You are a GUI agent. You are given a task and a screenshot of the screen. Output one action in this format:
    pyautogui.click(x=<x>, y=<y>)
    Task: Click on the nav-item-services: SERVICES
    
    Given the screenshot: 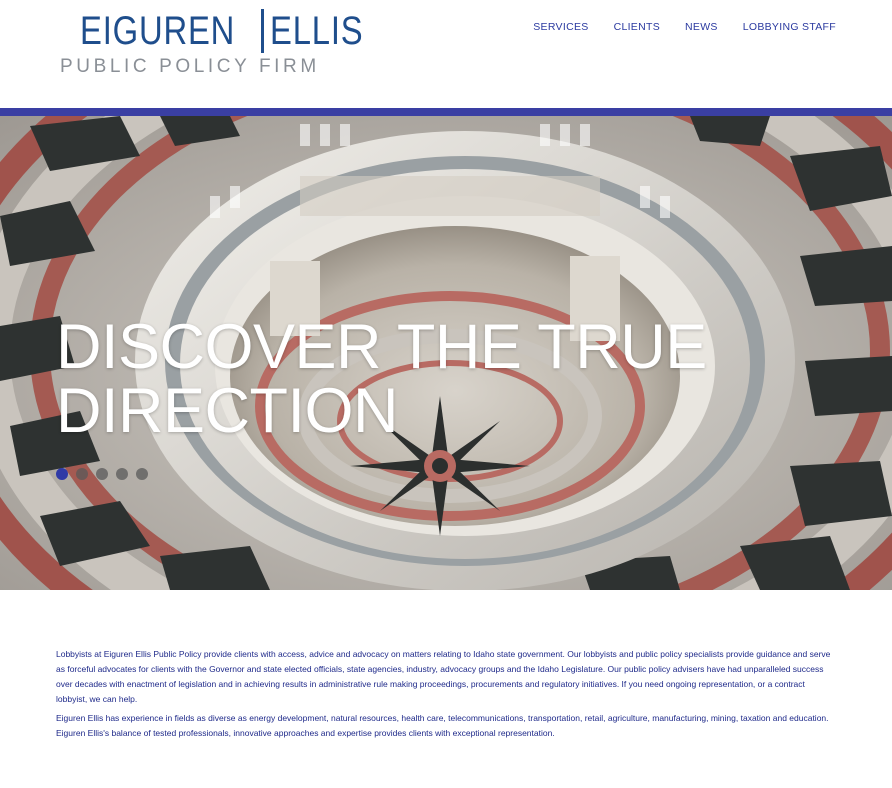 What is the action you would take?
    pyautogui.click(x=560, y=27)
    